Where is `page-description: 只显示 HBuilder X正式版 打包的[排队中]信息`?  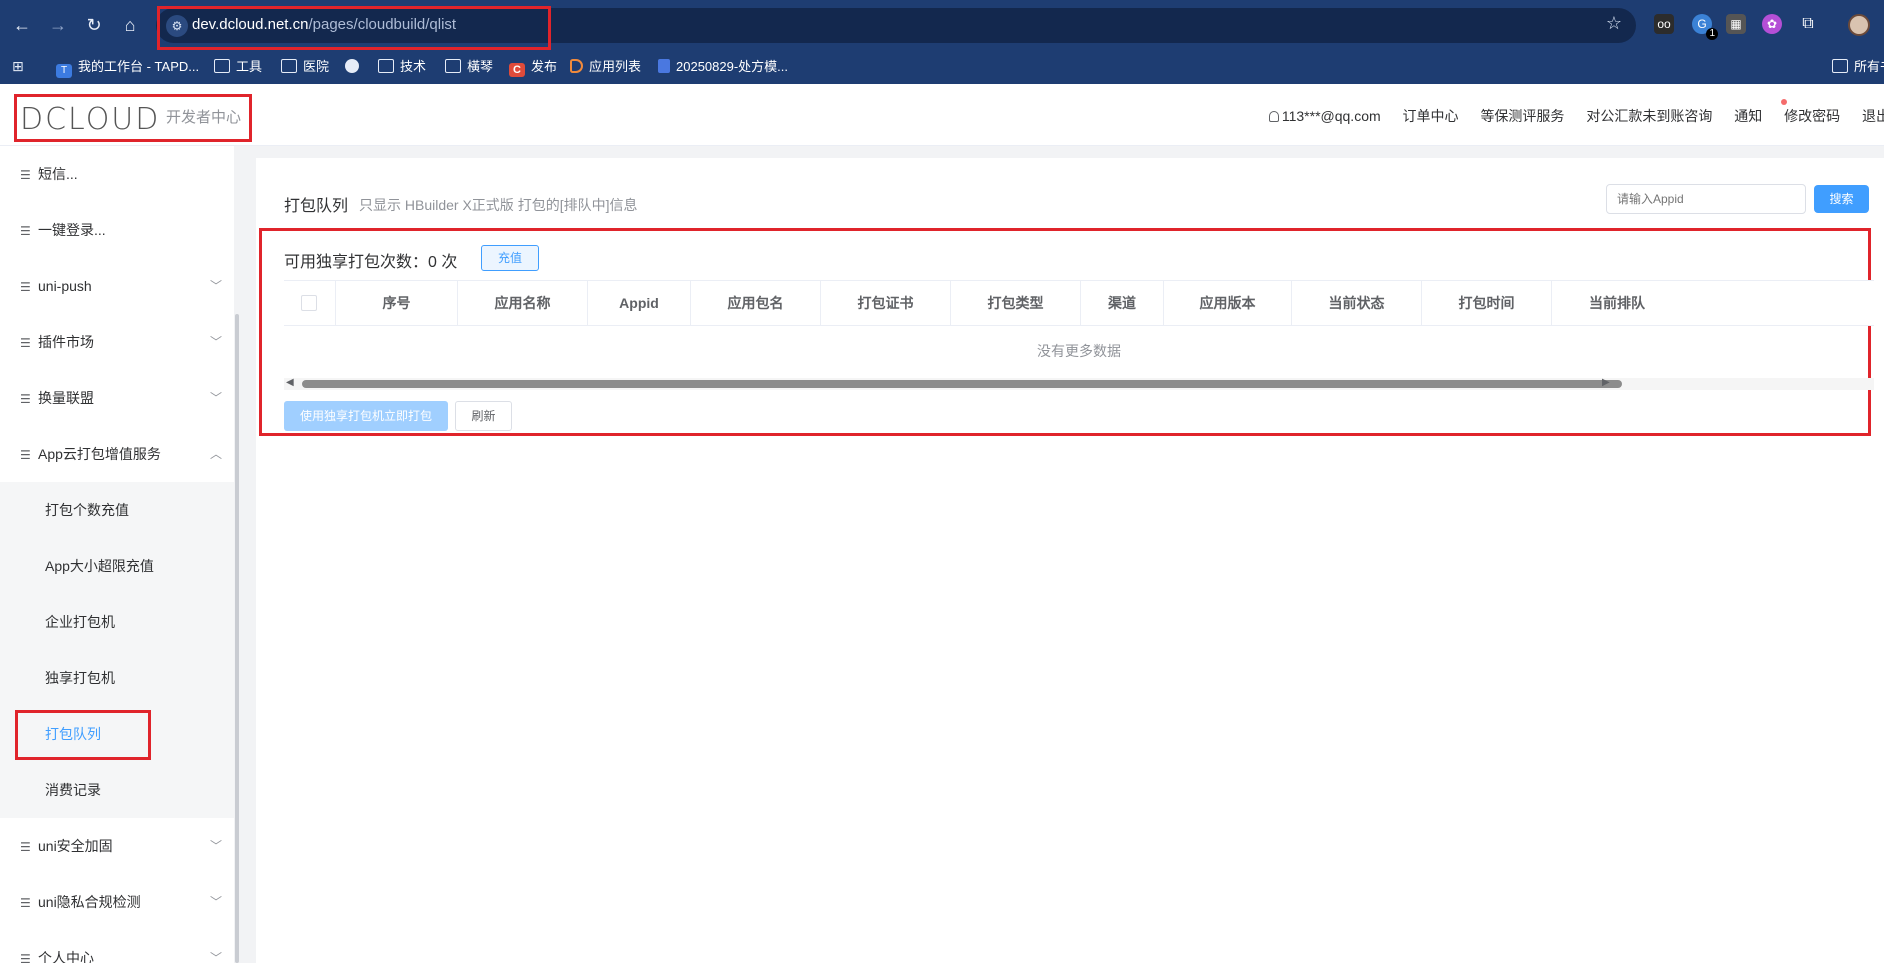
page-description: 只显示 HBuilder X正式版 打包的[排队中]信息 is located at coordinates (498, 205).